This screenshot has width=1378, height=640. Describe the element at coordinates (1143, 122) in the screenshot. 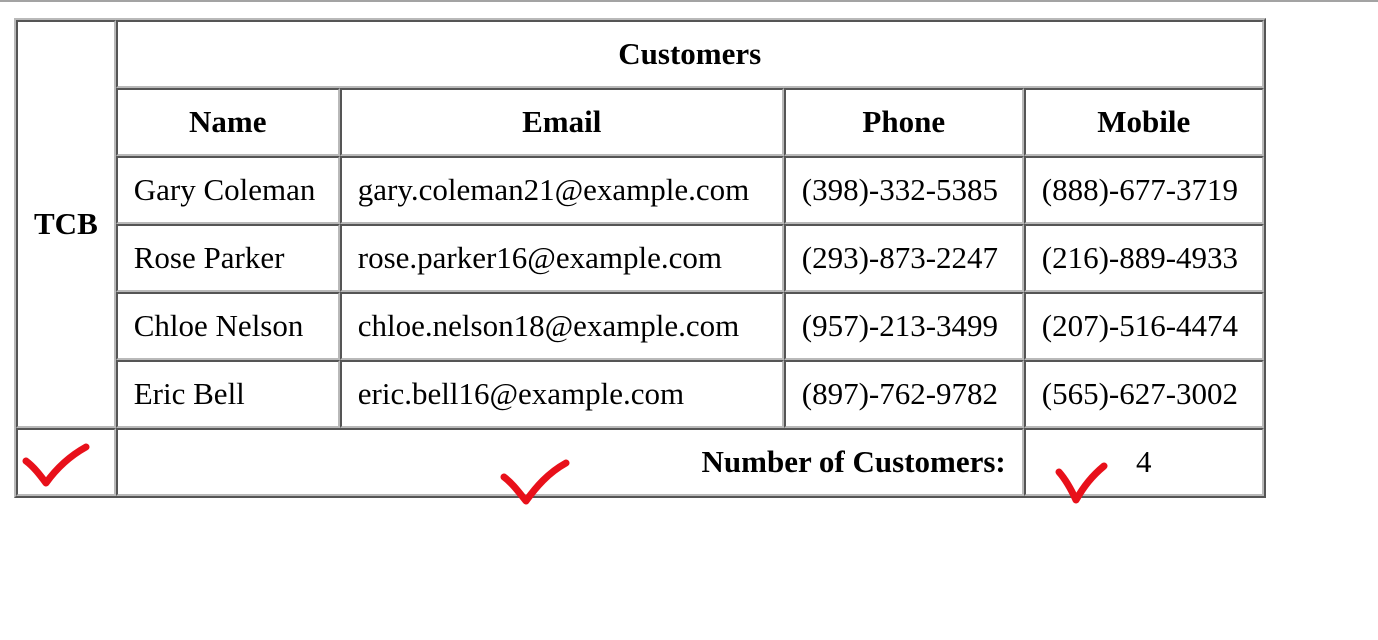

I see `header-mobile: Mobile` at that location.